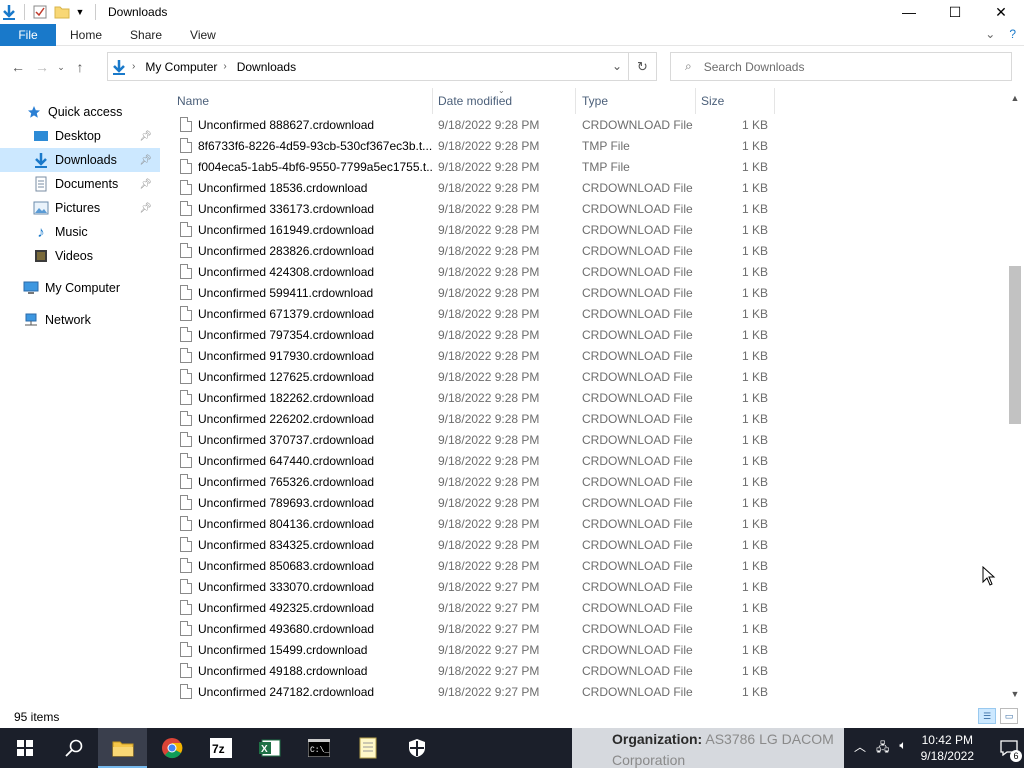  Describe the element at coordinates (283, 649) in the screenshot. I see `file-name: Unconfirmed 15499.crdownload` at that location.